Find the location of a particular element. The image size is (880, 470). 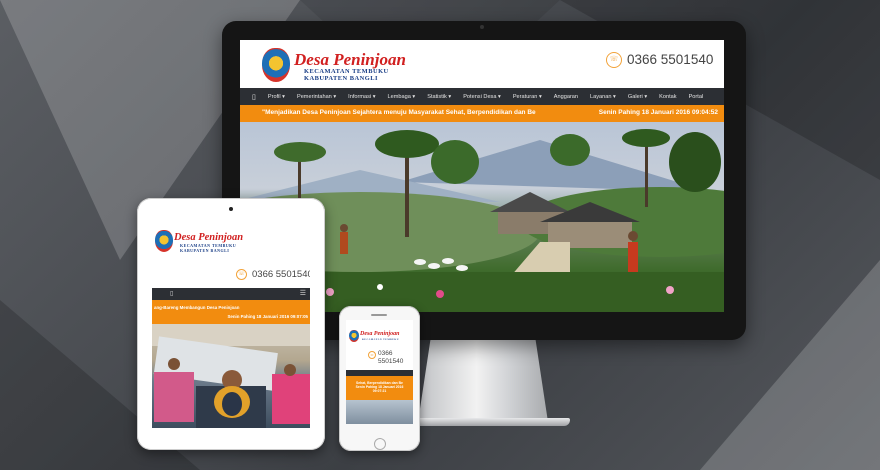

nav-item-pemerintahan: Pemerintahan ▾ is located at coordinates (316, 97).